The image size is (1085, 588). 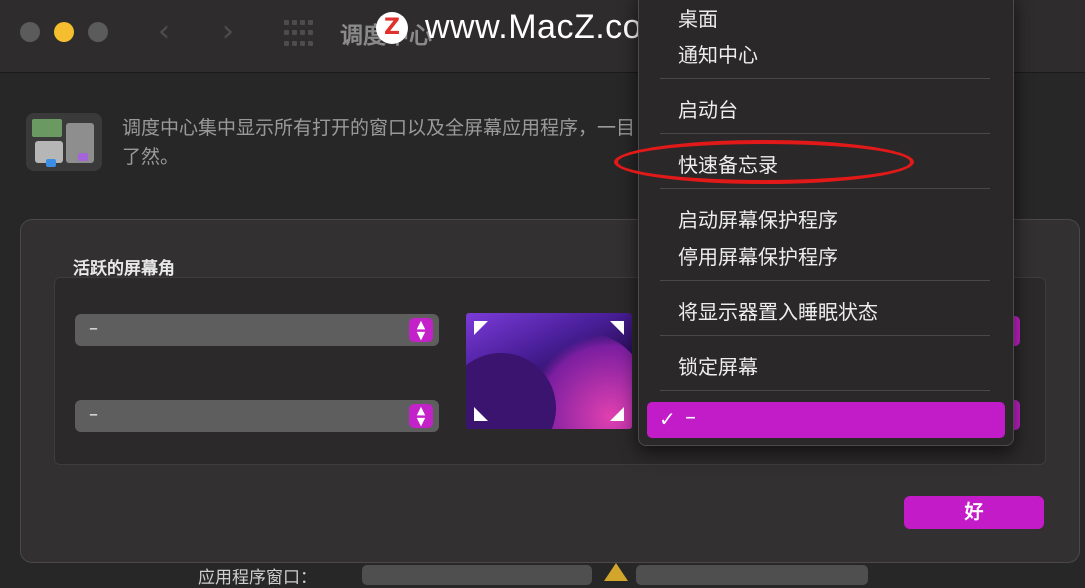 What do you see at coordinates (778, 310) in the screenshot?
I see `menu-item-put-display-to-sleep: 将显示器置入睡眠状态` at bounding box center [778, 310].